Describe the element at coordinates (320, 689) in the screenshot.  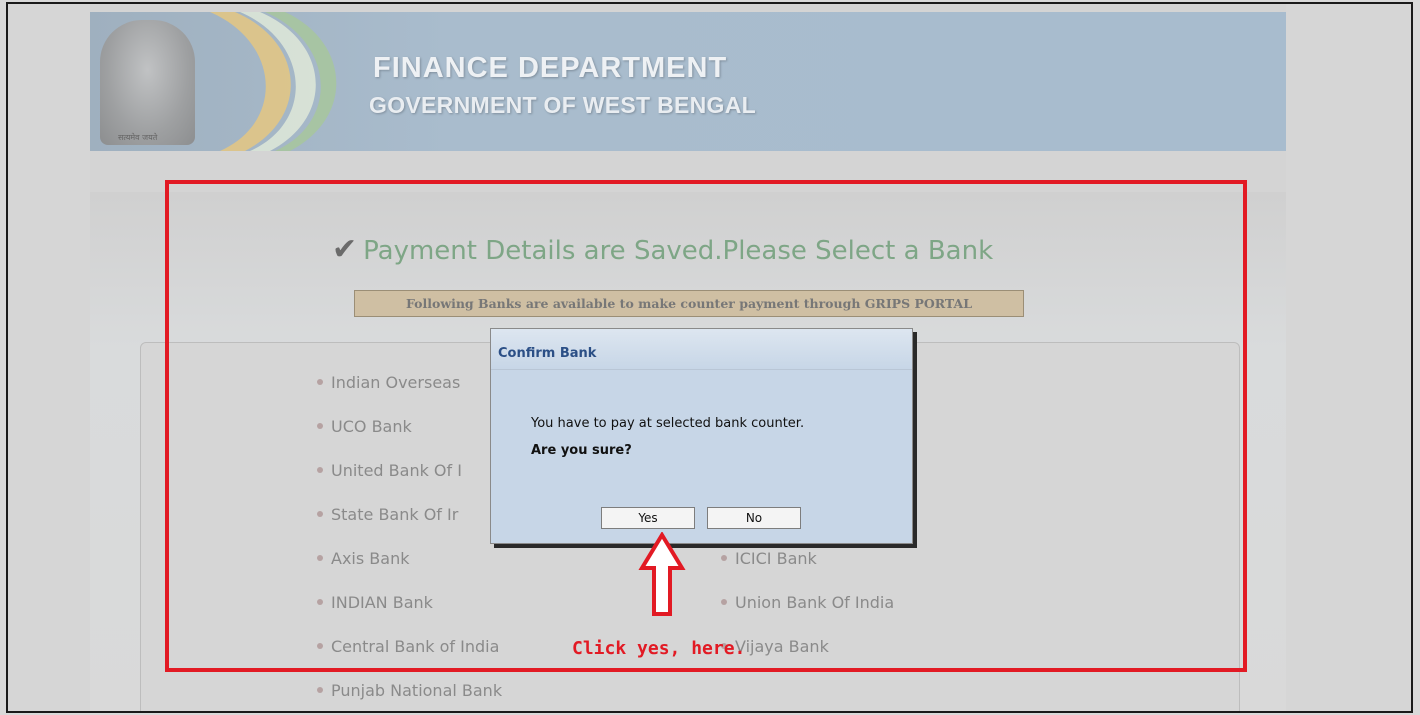
I see `bullet-icon` at that location.